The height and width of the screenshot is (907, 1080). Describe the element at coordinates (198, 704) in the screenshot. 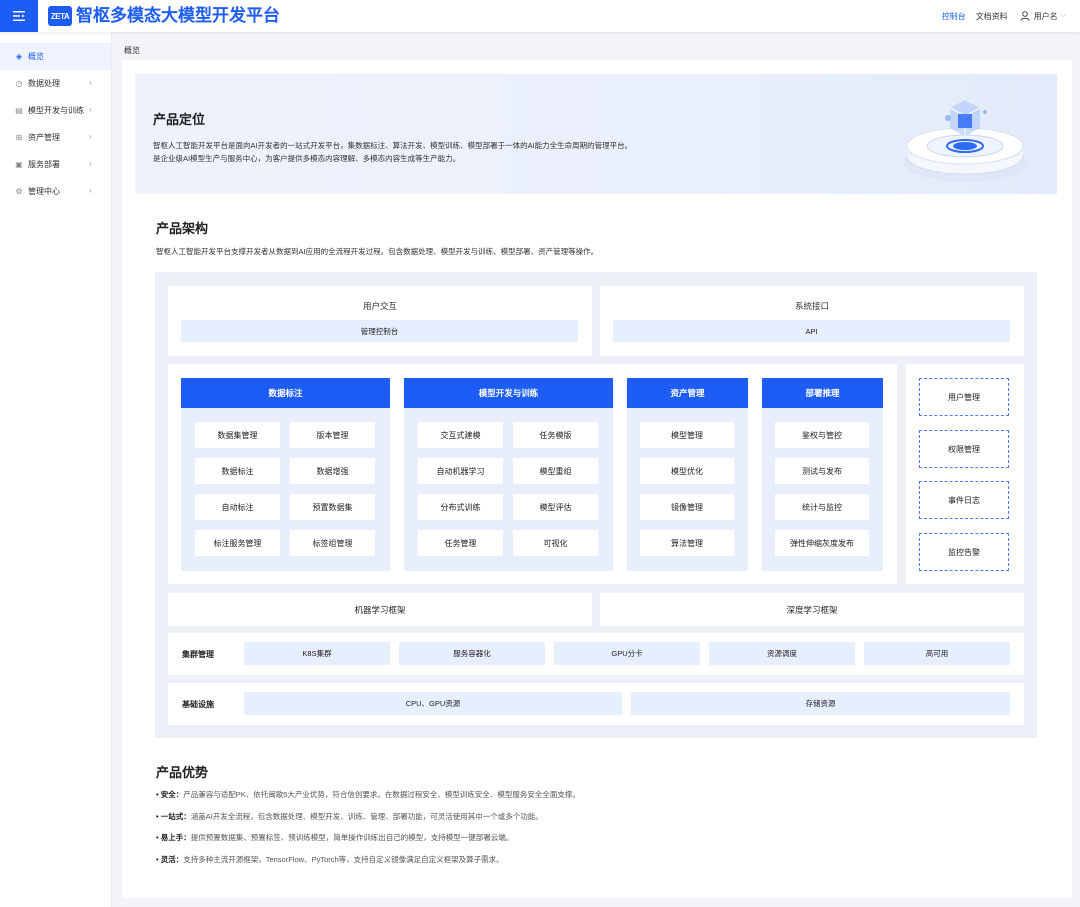

I see `infra-label: 基础设施` at that location.